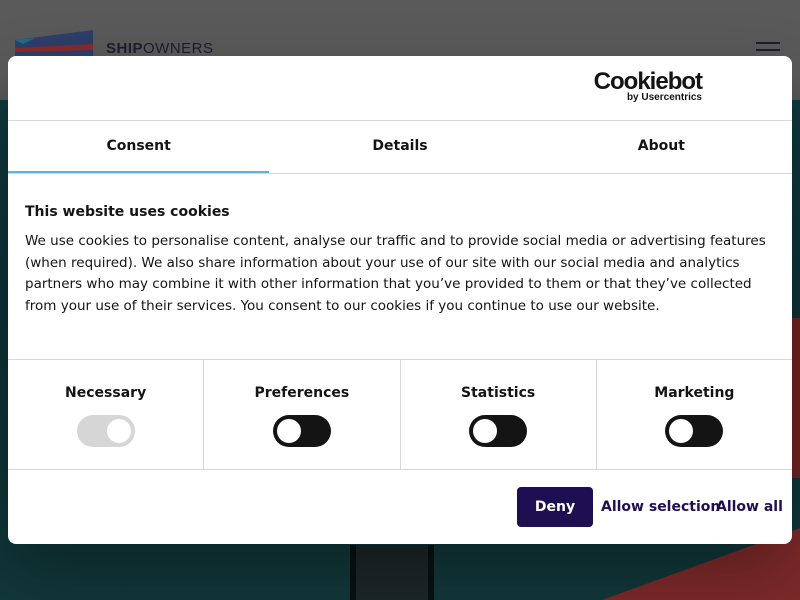 The image size is (800, 600). What do you see at coordinates (498, 393) in the screenshot?
I see `toggle-label: Statistics` at bounding box center [498, 393].